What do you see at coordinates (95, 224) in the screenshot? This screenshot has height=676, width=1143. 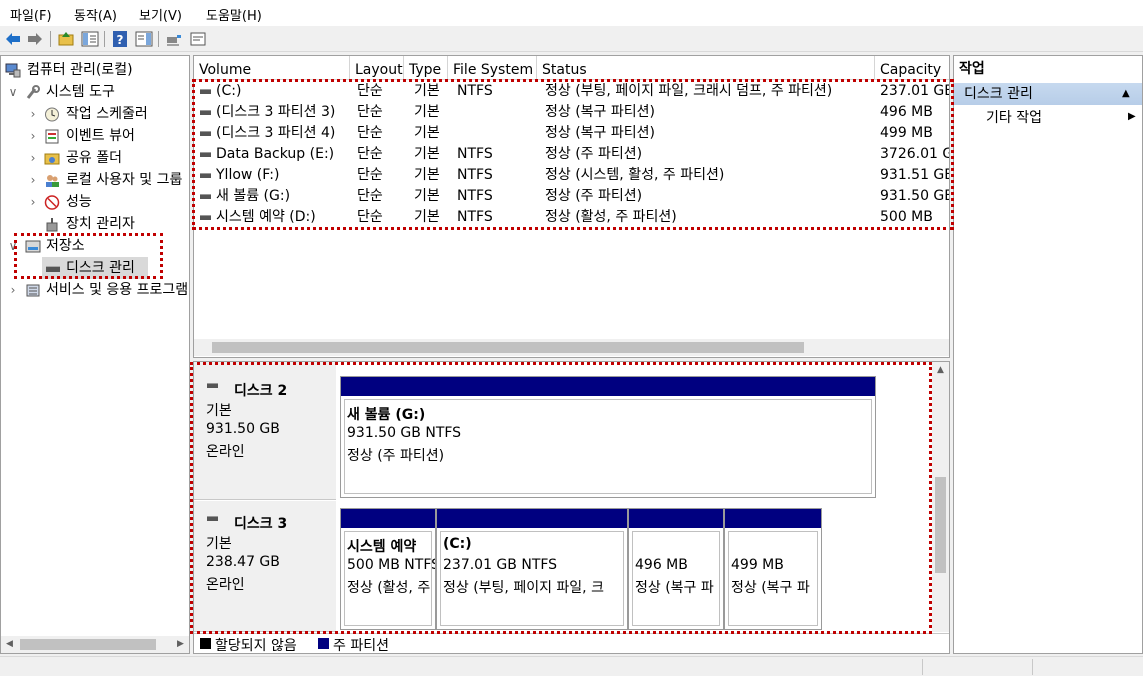 I see `tree-item-device-manager: 장치 관리자` at bounding box center [95, 224].